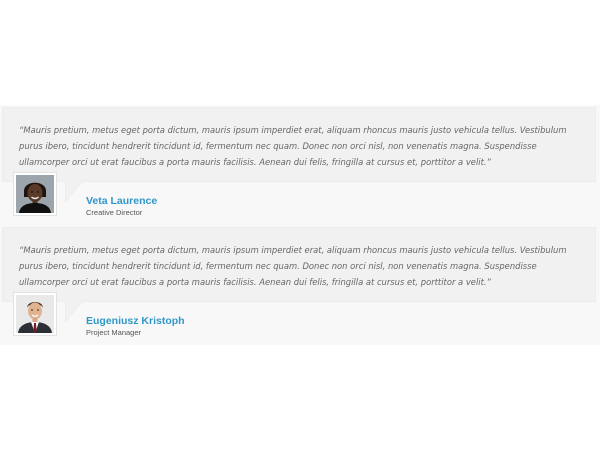  Describe the element at coordinates (135, 321) in the screenshot. I see `author-name: Eugeniusz Kristoph` at that location.